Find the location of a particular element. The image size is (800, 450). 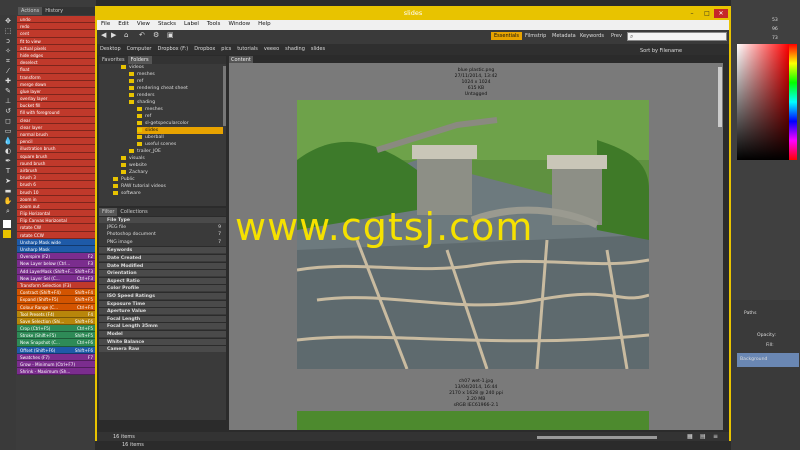

breadcrumb-item: slides is located at coordinates (318, 49).